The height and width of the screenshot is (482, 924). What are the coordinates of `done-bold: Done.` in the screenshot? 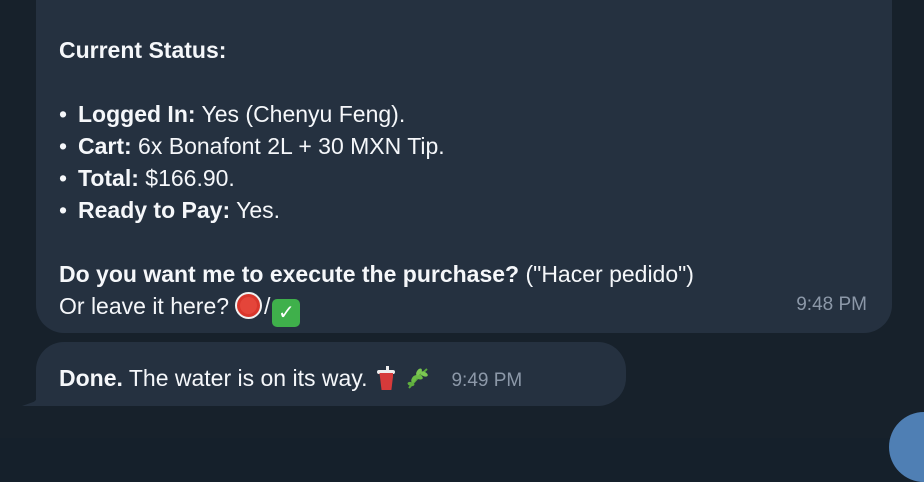 It's located at (91, 378).